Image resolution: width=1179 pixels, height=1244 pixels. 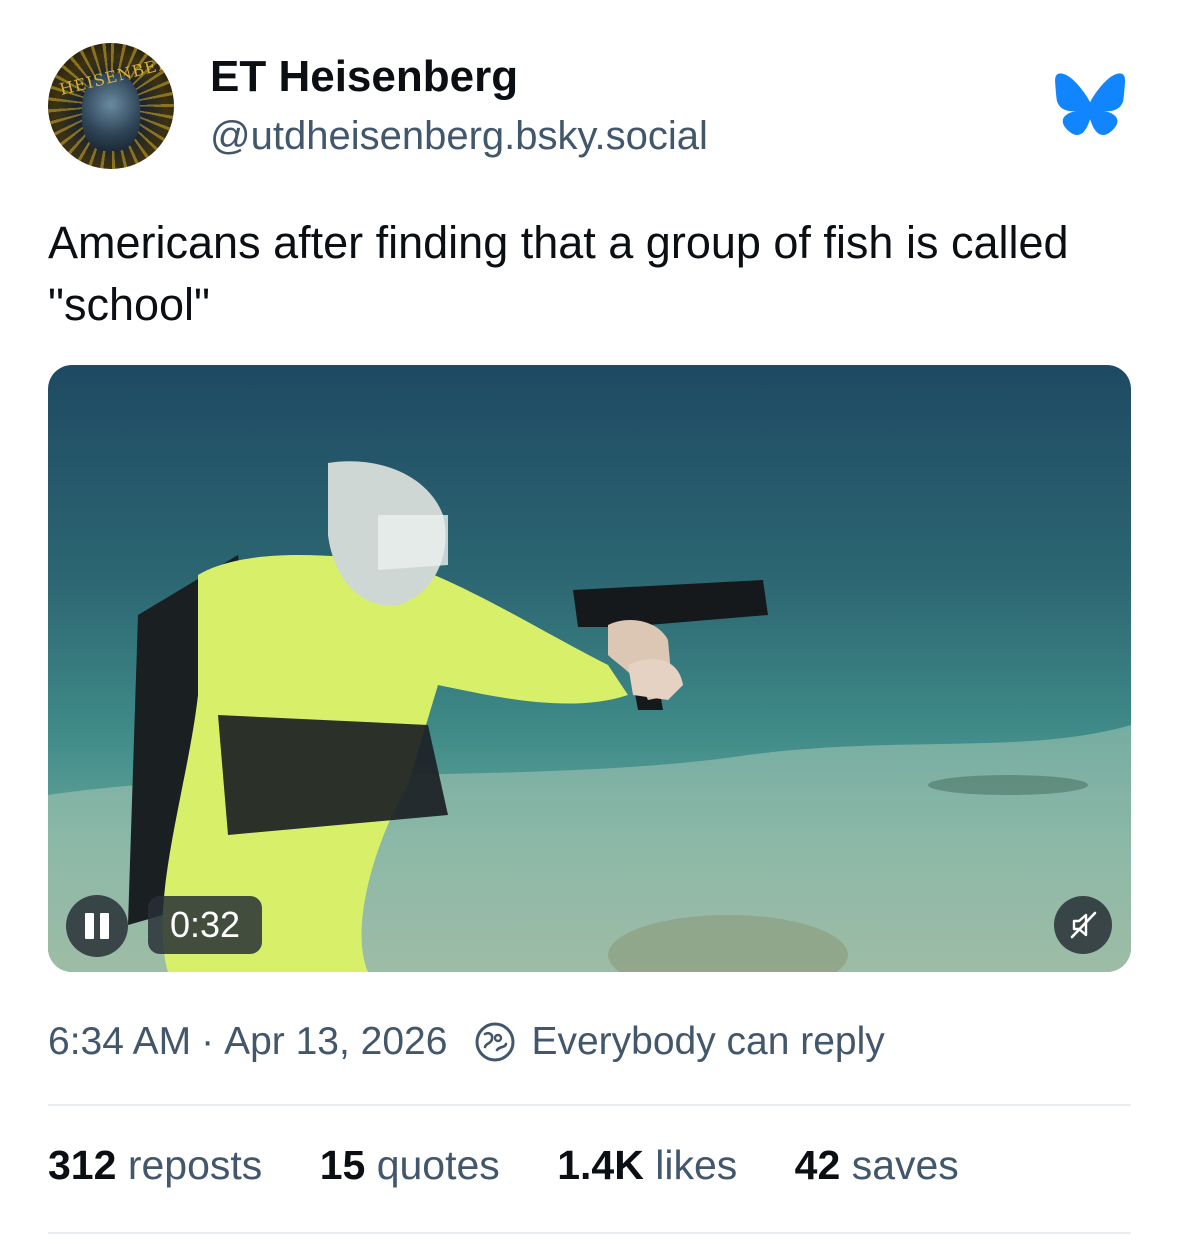 What do you see at coordinates (696, 1165) in the screenshot?
I see `likes-label: likes` at bounding box center [696, 1165].